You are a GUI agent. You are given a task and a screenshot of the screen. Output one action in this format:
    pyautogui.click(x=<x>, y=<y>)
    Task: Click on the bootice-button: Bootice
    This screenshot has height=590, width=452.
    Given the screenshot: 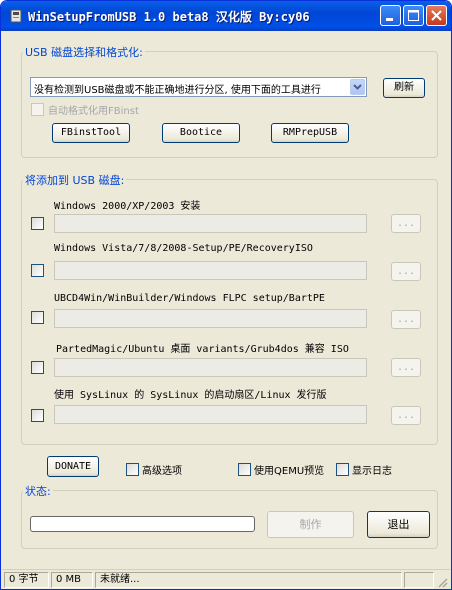 What is the action you would take?
    pyautogui.click(x=201, y=133)
    